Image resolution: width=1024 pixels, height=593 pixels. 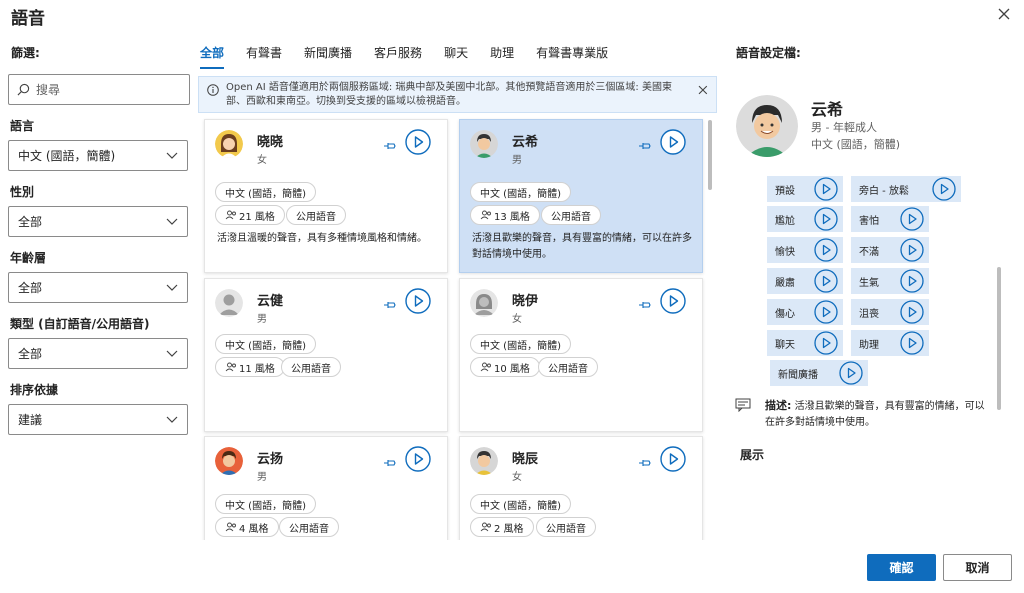 What do you see at coordinates (326, 355) in the screenshot?
I see `voice-card-yunjian: 云健 男 中文 (國語，簡體) 11 風格 公用語音` at bounding box center [326, 355].